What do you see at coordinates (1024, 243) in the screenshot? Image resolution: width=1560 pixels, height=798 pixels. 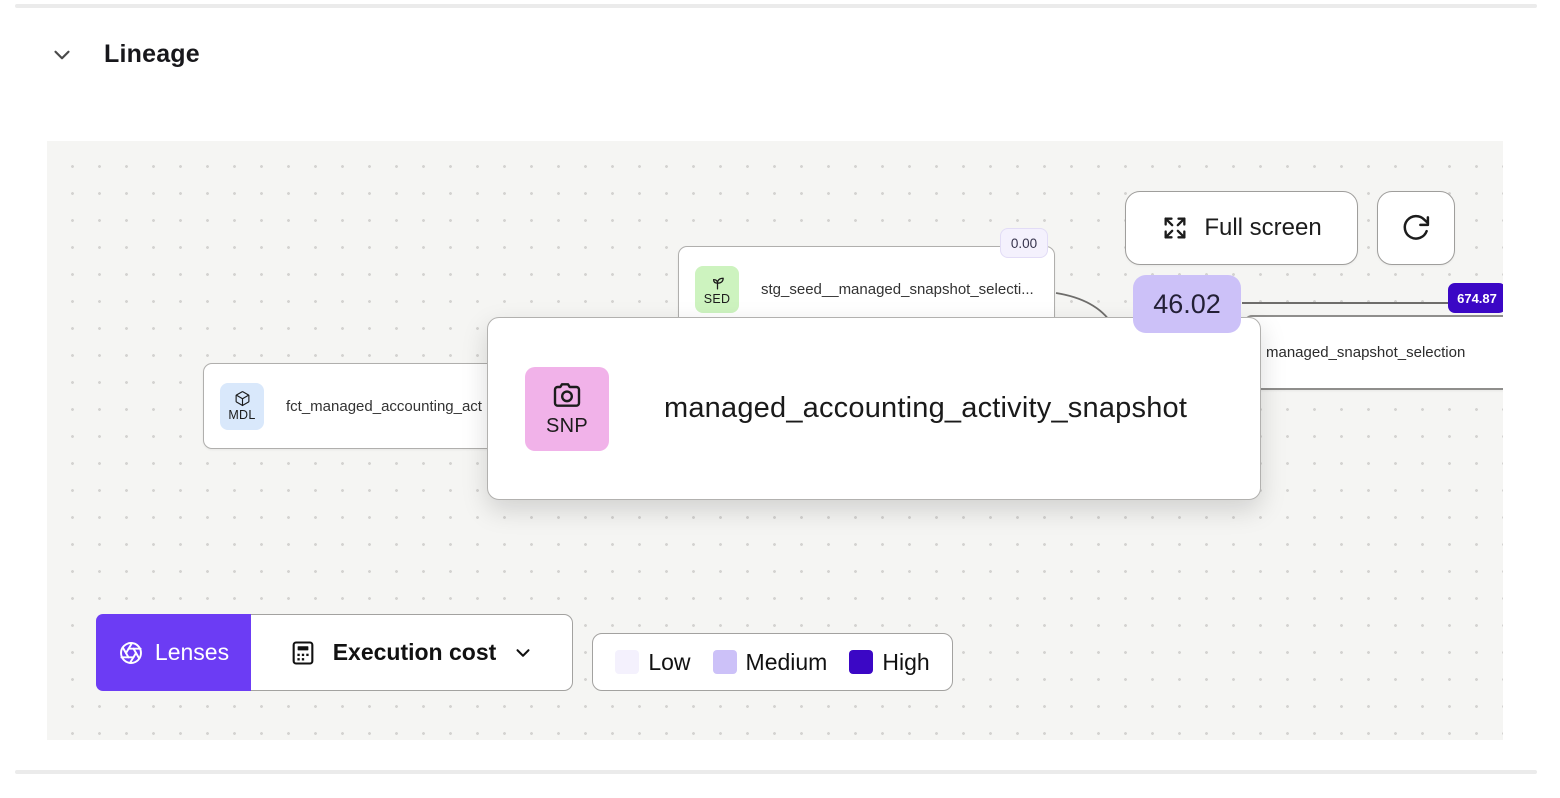 I see `node-cost-badge-low: 0.00` at bounding box center [1024, 243].